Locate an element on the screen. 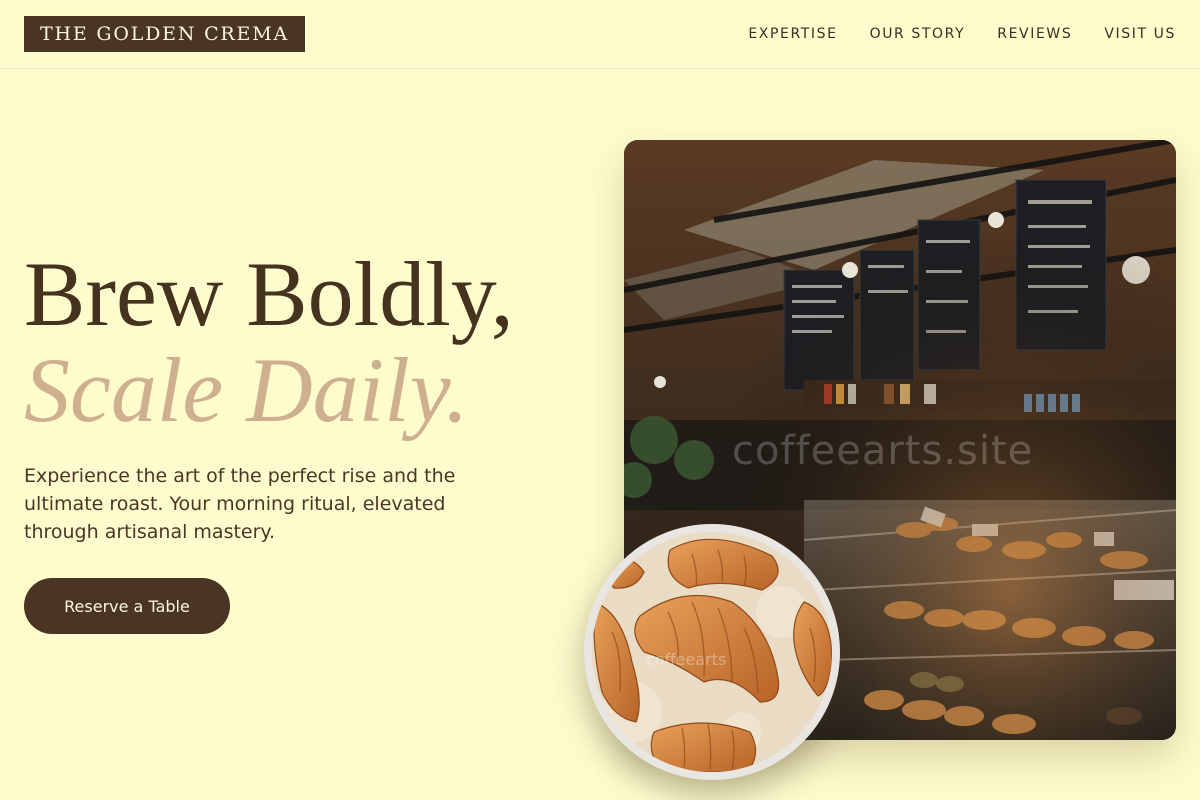 Image resolution: width=1200 pixels, height=800 pixels. brand-logo: THE GOLDEN CREMA is located at coordinates (164, 34).